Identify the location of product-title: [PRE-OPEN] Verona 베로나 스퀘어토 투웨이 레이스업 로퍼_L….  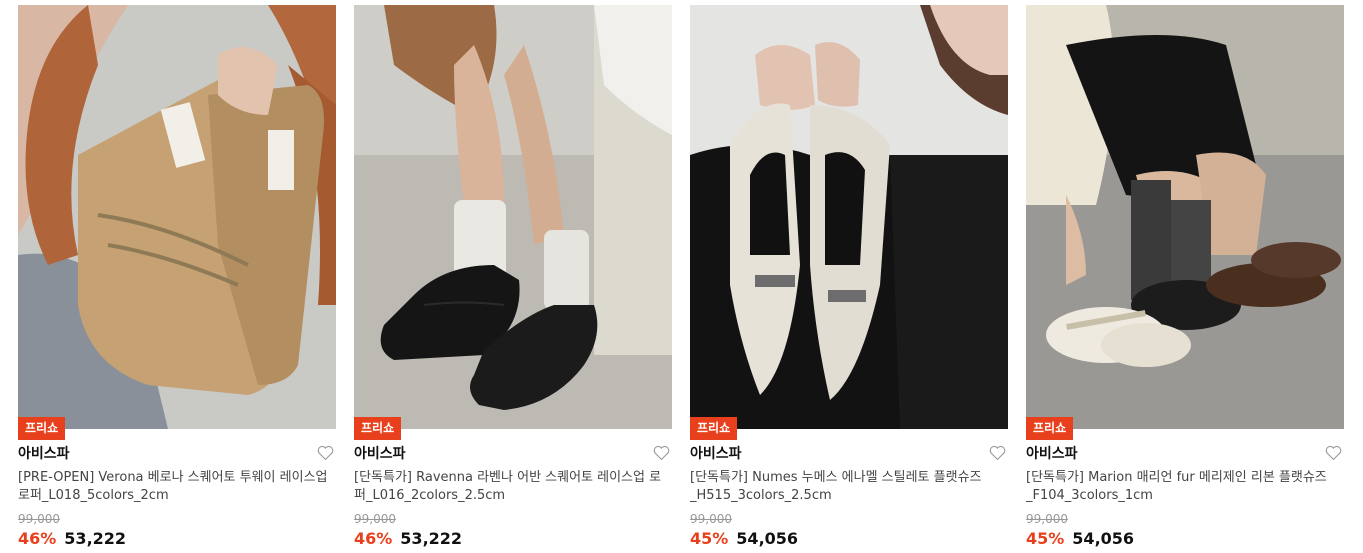
(177, 489).